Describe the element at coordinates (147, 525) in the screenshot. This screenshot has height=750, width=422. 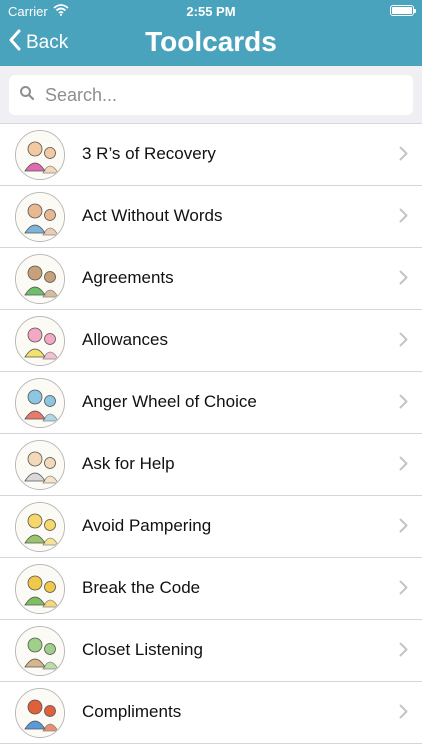
I see `toolcard-label: Avoid Pampering` at that location.